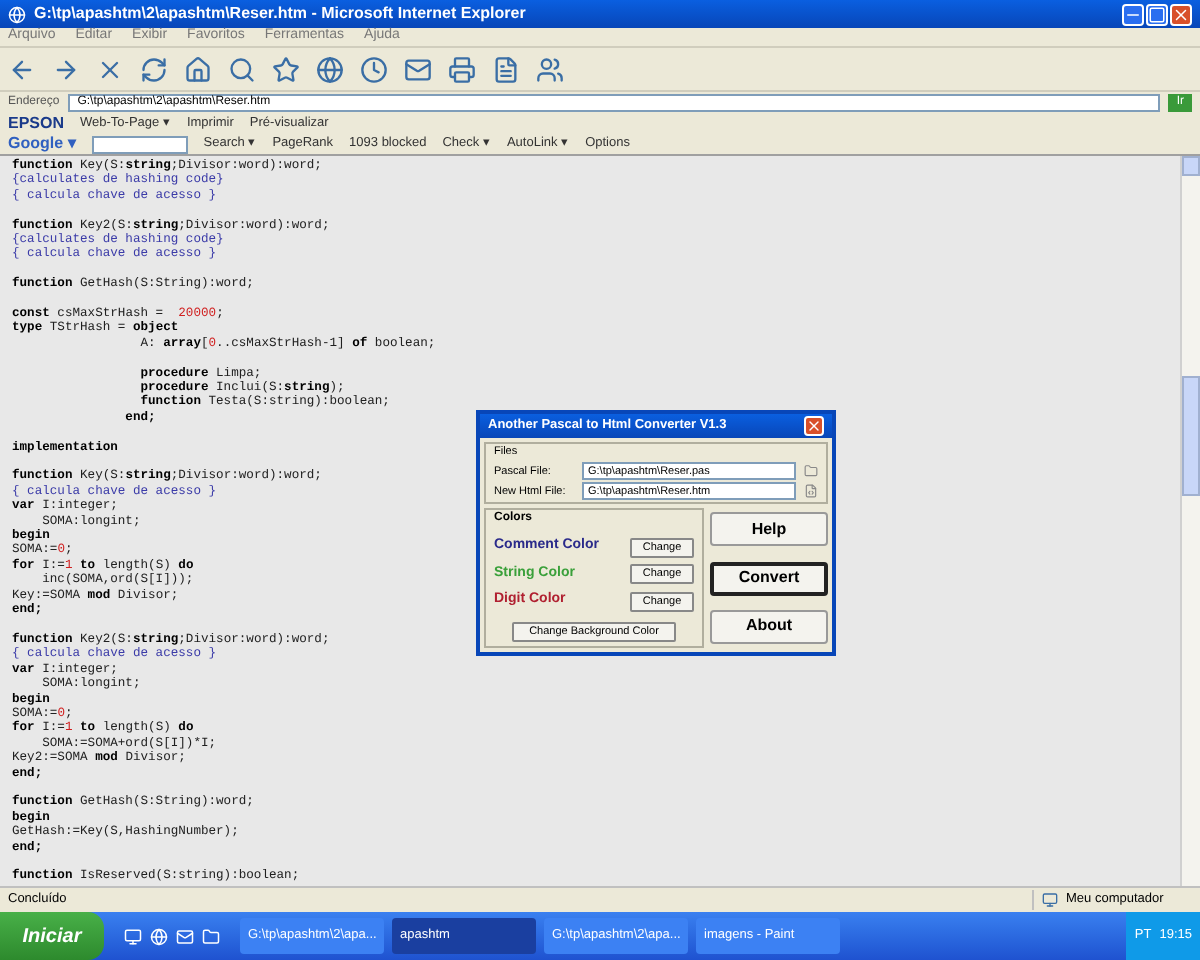  I want to click on document-icon, so click(506, 69).